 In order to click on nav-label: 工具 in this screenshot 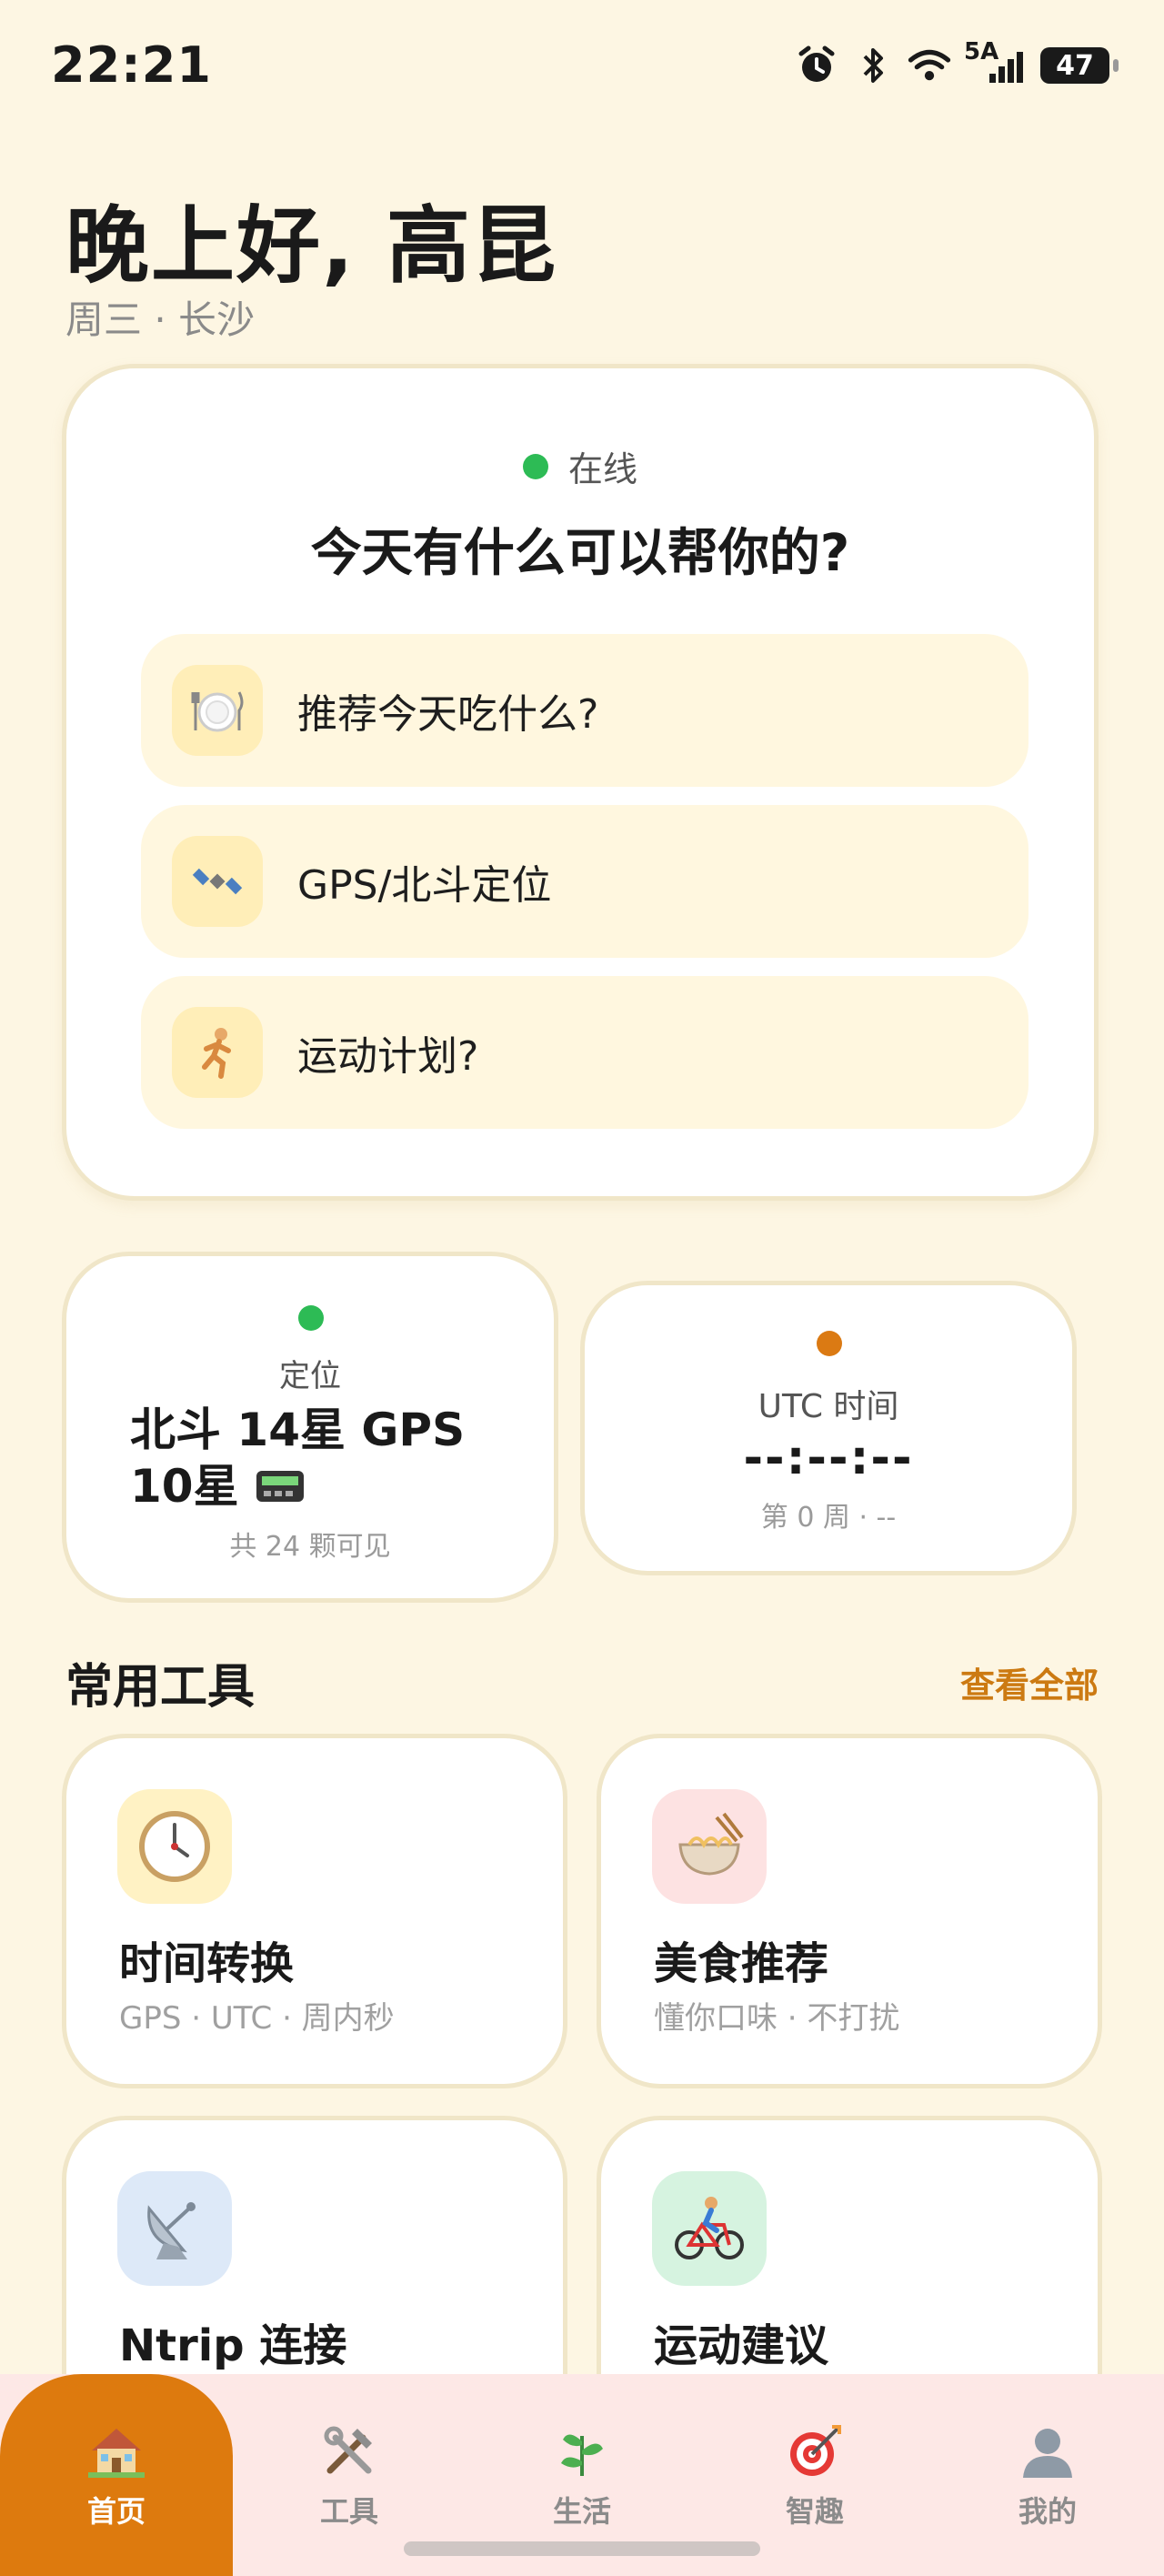, I will do `click(349, 2511)`.